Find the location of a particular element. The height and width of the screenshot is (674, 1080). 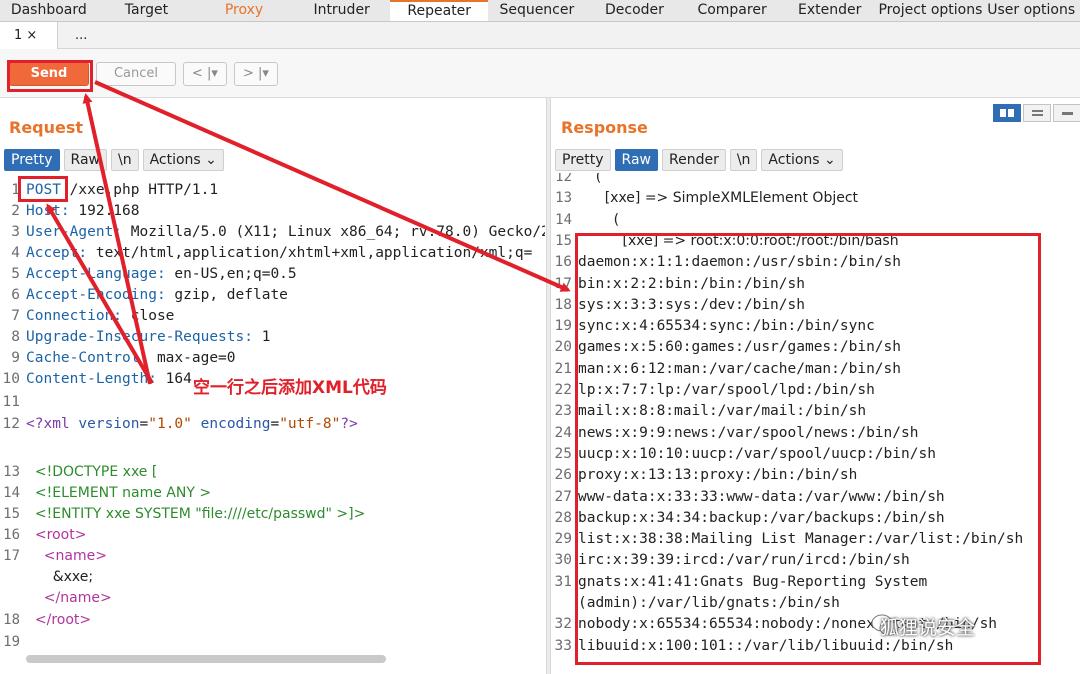

line-number: 32 is located at coordinates (563, 624).